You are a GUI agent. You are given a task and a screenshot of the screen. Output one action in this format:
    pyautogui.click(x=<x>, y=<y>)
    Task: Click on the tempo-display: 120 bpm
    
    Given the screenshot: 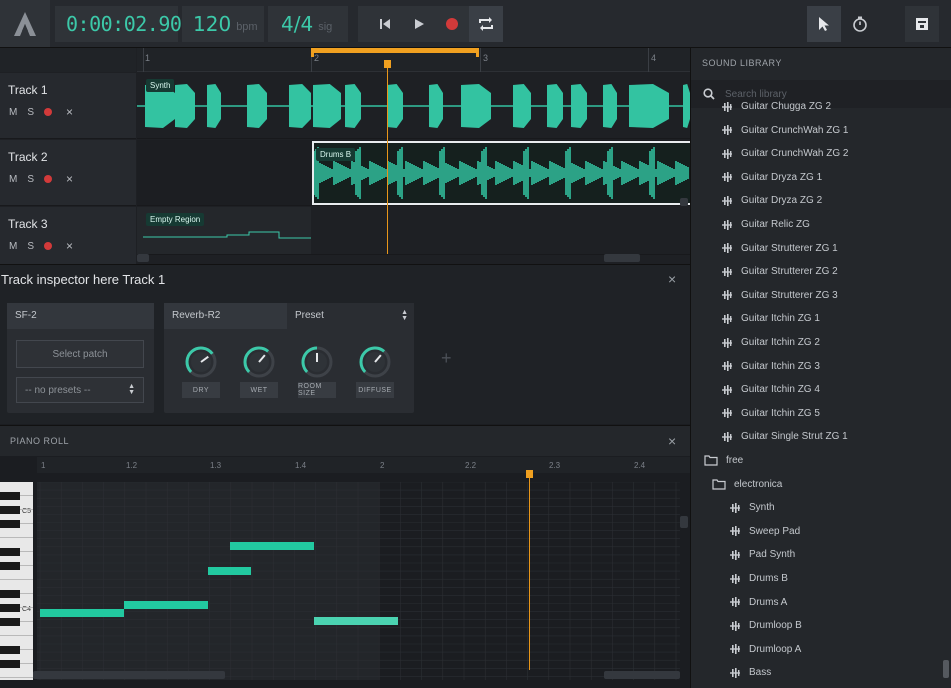 What is the action you would take?
    pyautogui.click(x=223, y=24)
    